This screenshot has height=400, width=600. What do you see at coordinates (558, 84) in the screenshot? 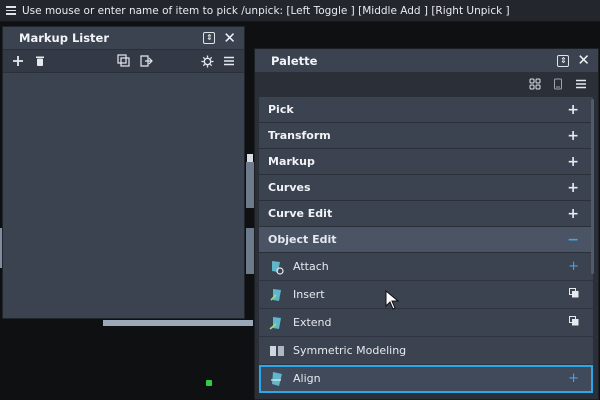
I see `phone-view-icon` at bounding box center [558, 84].